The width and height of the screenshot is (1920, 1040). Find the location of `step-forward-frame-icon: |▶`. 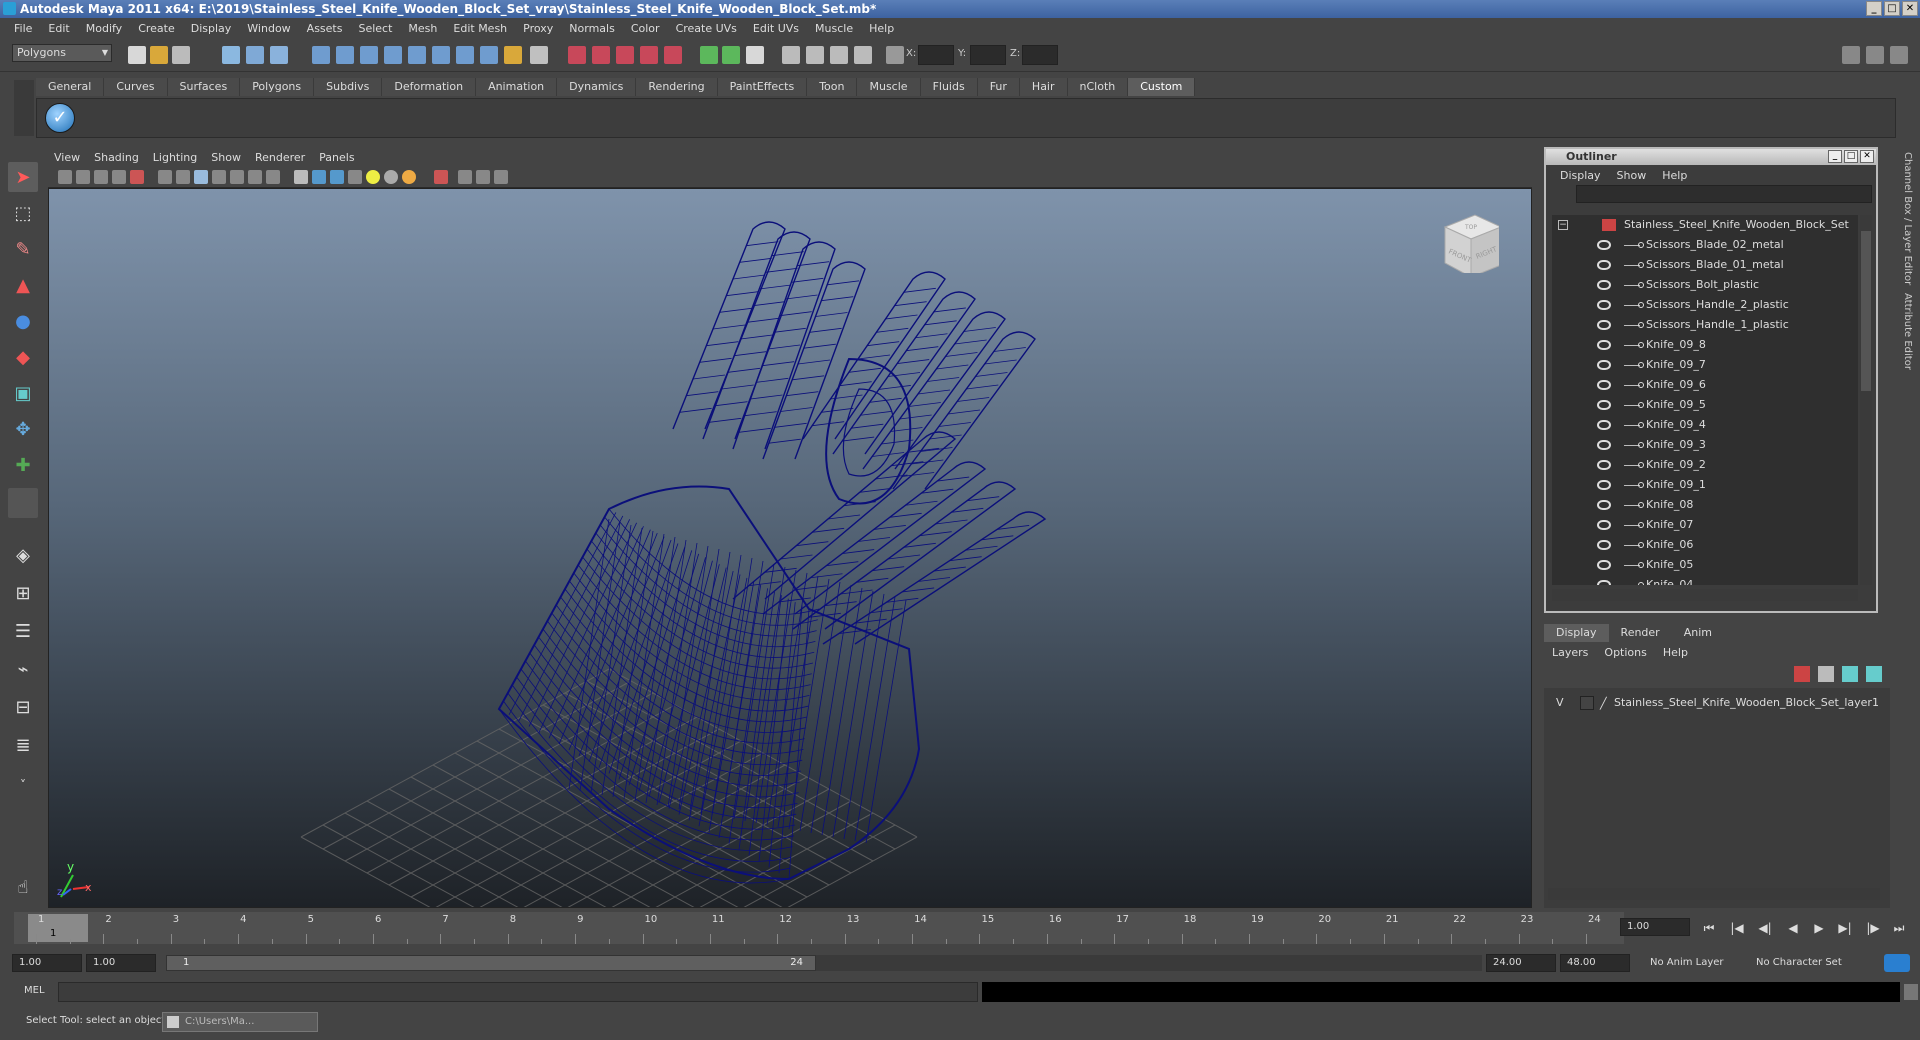

step-forward-frame-icon: |▶ is located at coordinates (1873, 928).